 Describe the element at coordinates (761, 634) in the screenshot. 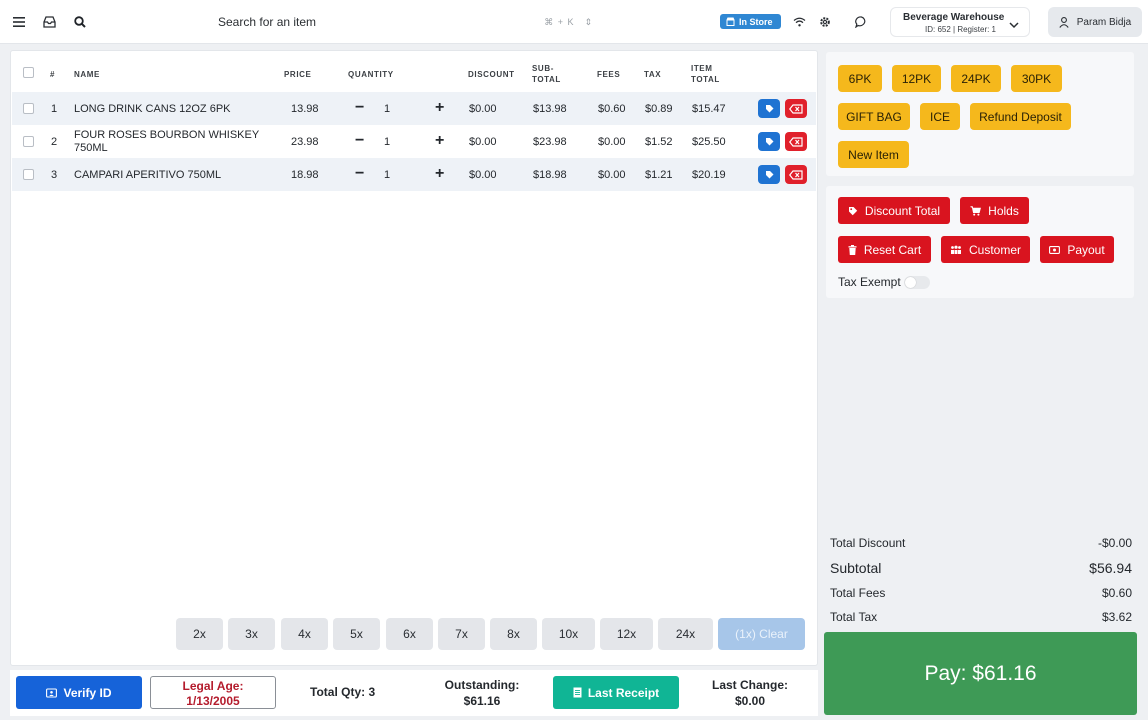

I see `clear-multiplier-button: (1x) Clear` at that location.